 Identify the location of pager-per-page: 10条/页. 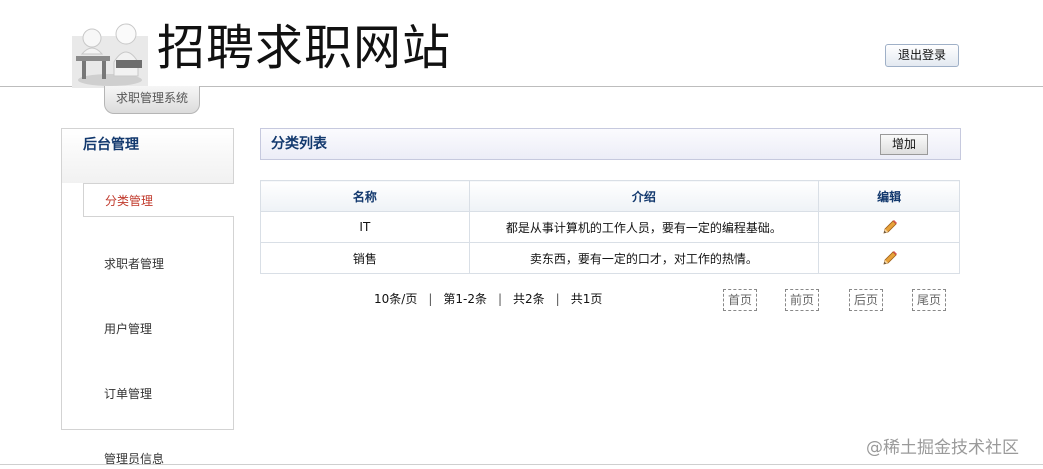
(396, 299).